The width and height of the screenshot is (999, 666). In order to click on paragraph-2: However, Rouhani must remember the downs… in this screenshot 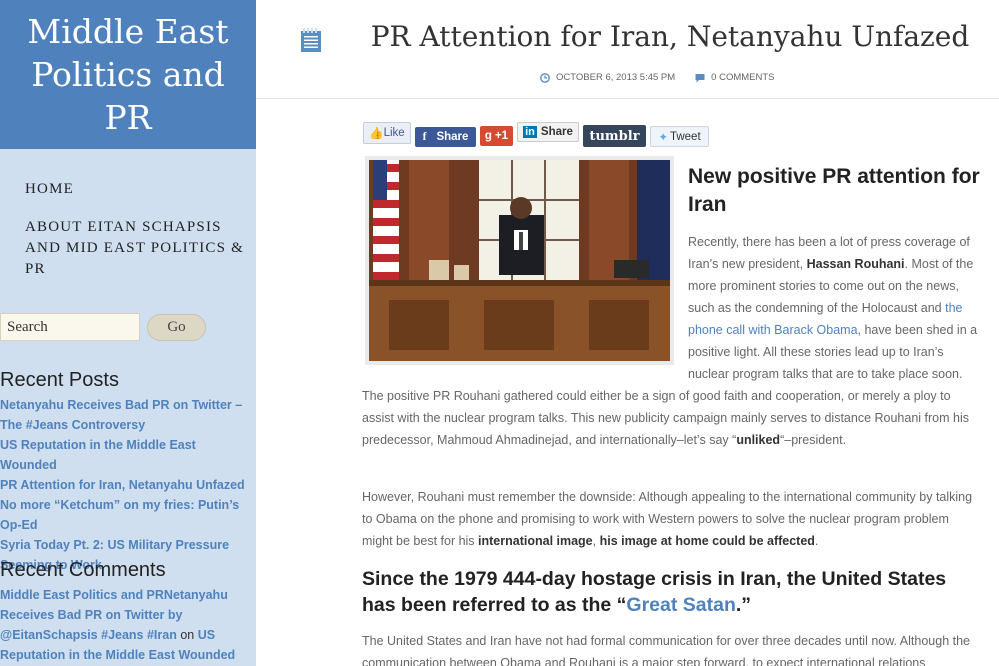, I will do `click(667, 519)`.